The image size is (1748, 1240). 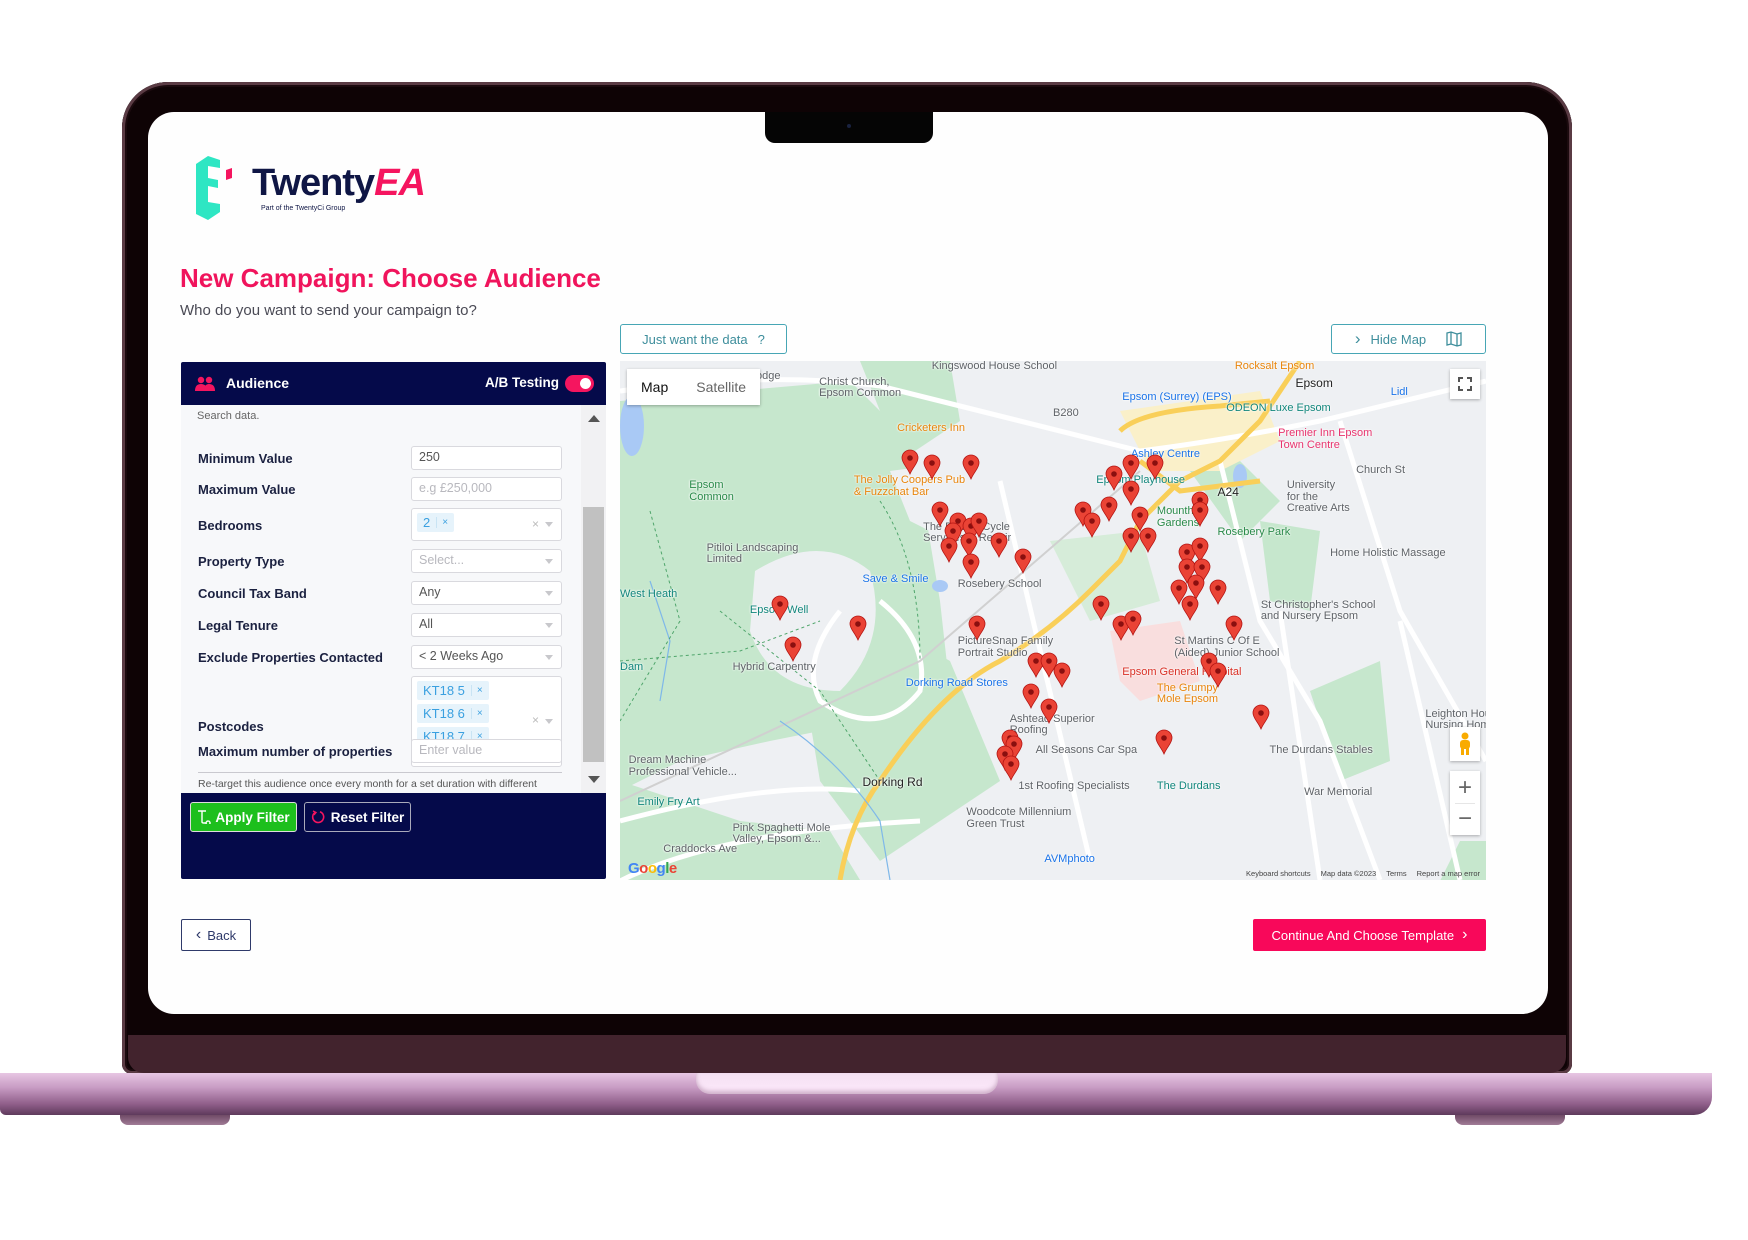 I want to click on map-place-label: Lidl, so click(x=1399, y=392).